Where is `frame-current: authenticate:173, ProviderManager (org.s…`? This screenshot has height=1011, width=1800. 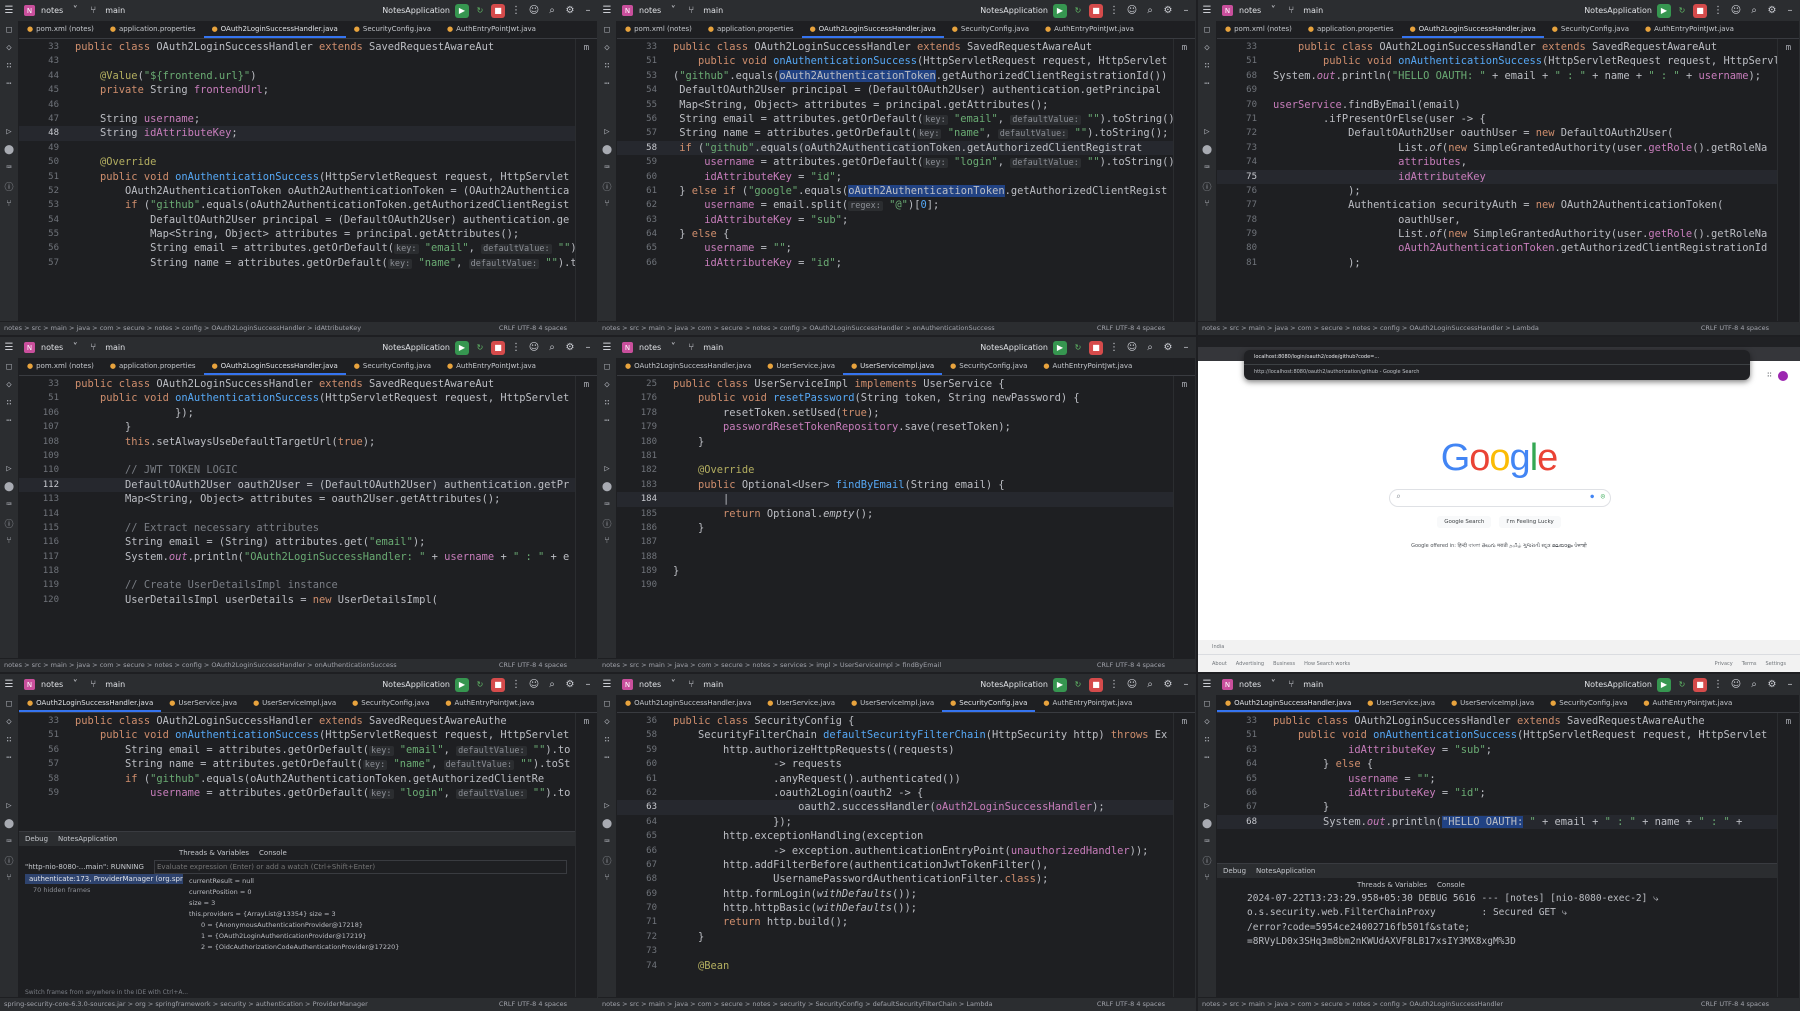
frame-current: authenticate:173, ProviderManager (org.s… is located at coordinates (104, 879).